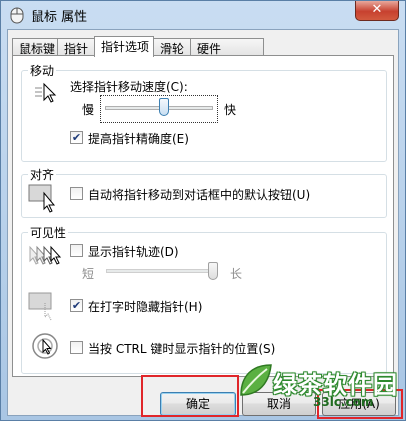 This screenshot has width=406, height=421. I want to click on snap-group-title: 对齐, so click(42, 174).